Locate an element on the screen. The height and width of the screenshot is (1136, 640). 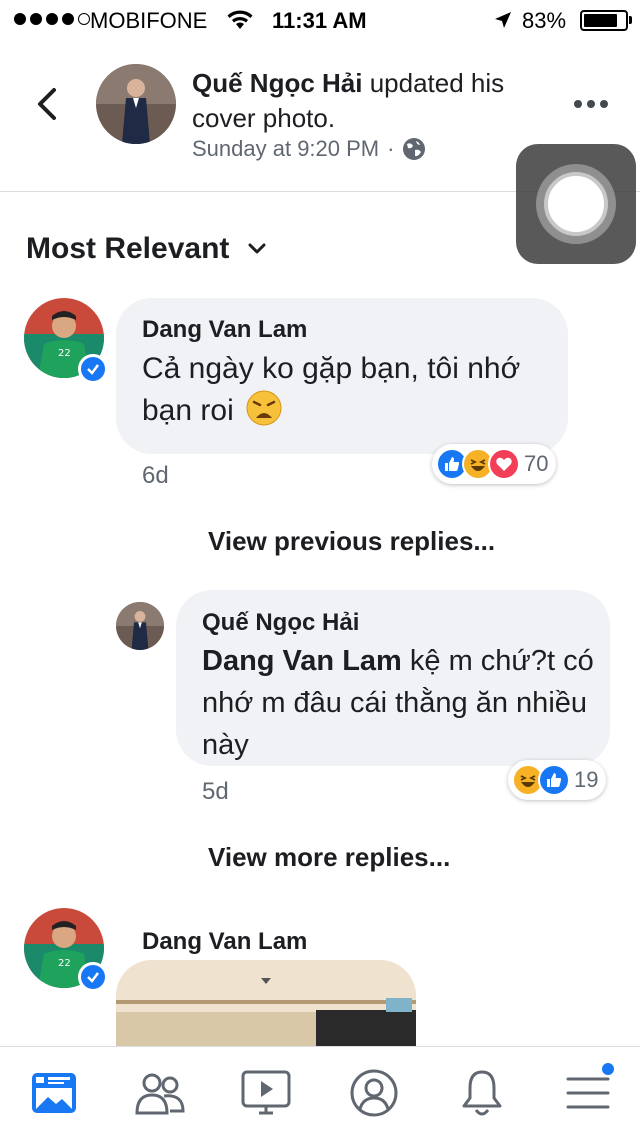
post-timestamp: Sunday at 9:20 PM is located at coordinates (285, 149).